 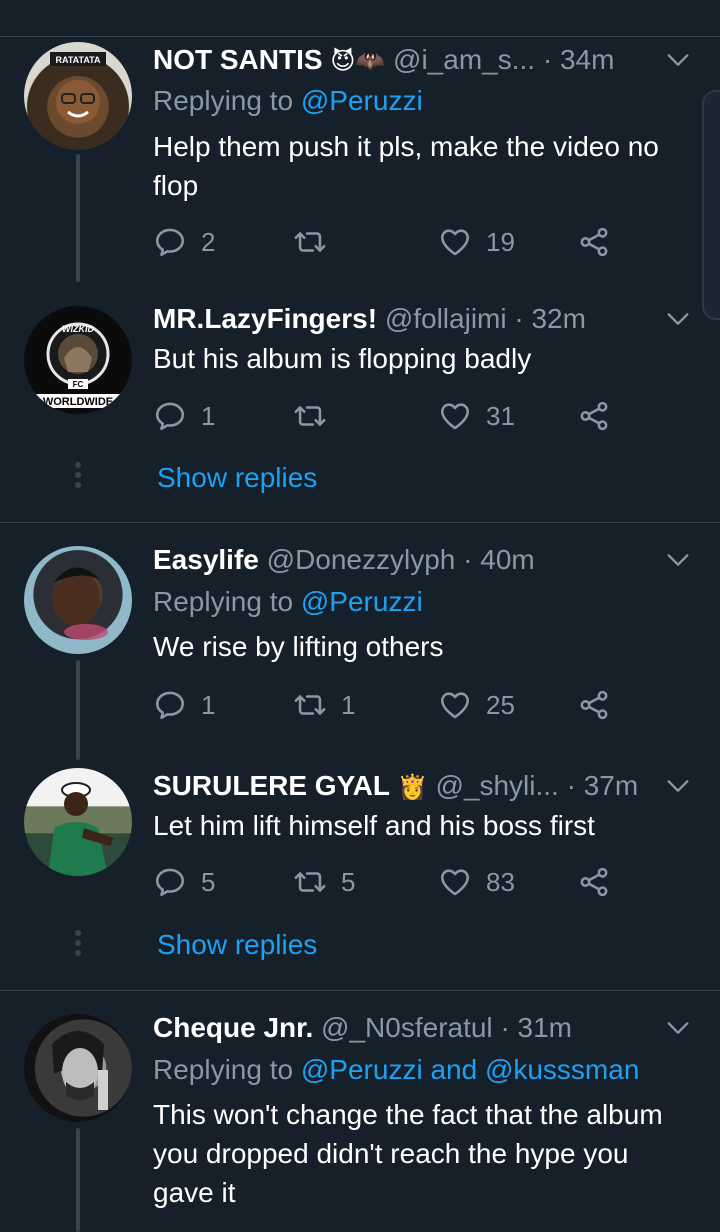 I want to click on display-name: Easylife, so click(x=206, y=559).